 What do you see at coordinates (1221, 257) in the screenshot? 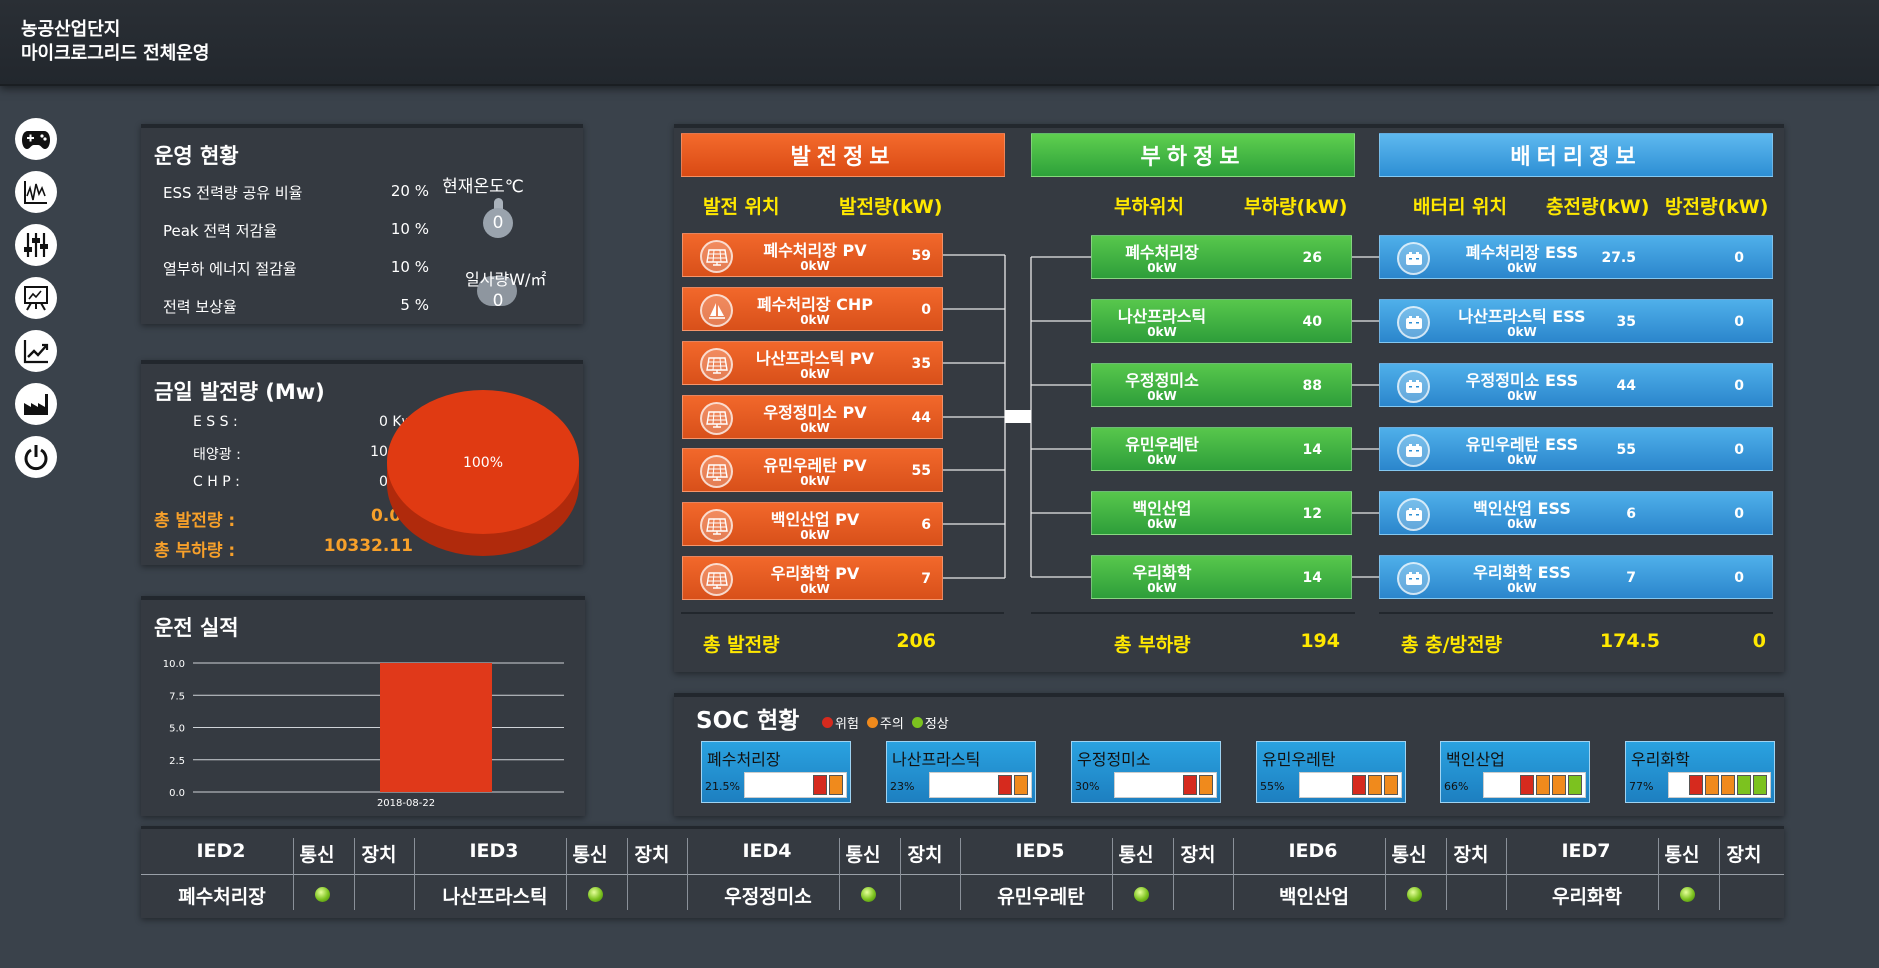
I see `load-card: 폐수처리장 0kW 26` at bounding box center [1221, 257].